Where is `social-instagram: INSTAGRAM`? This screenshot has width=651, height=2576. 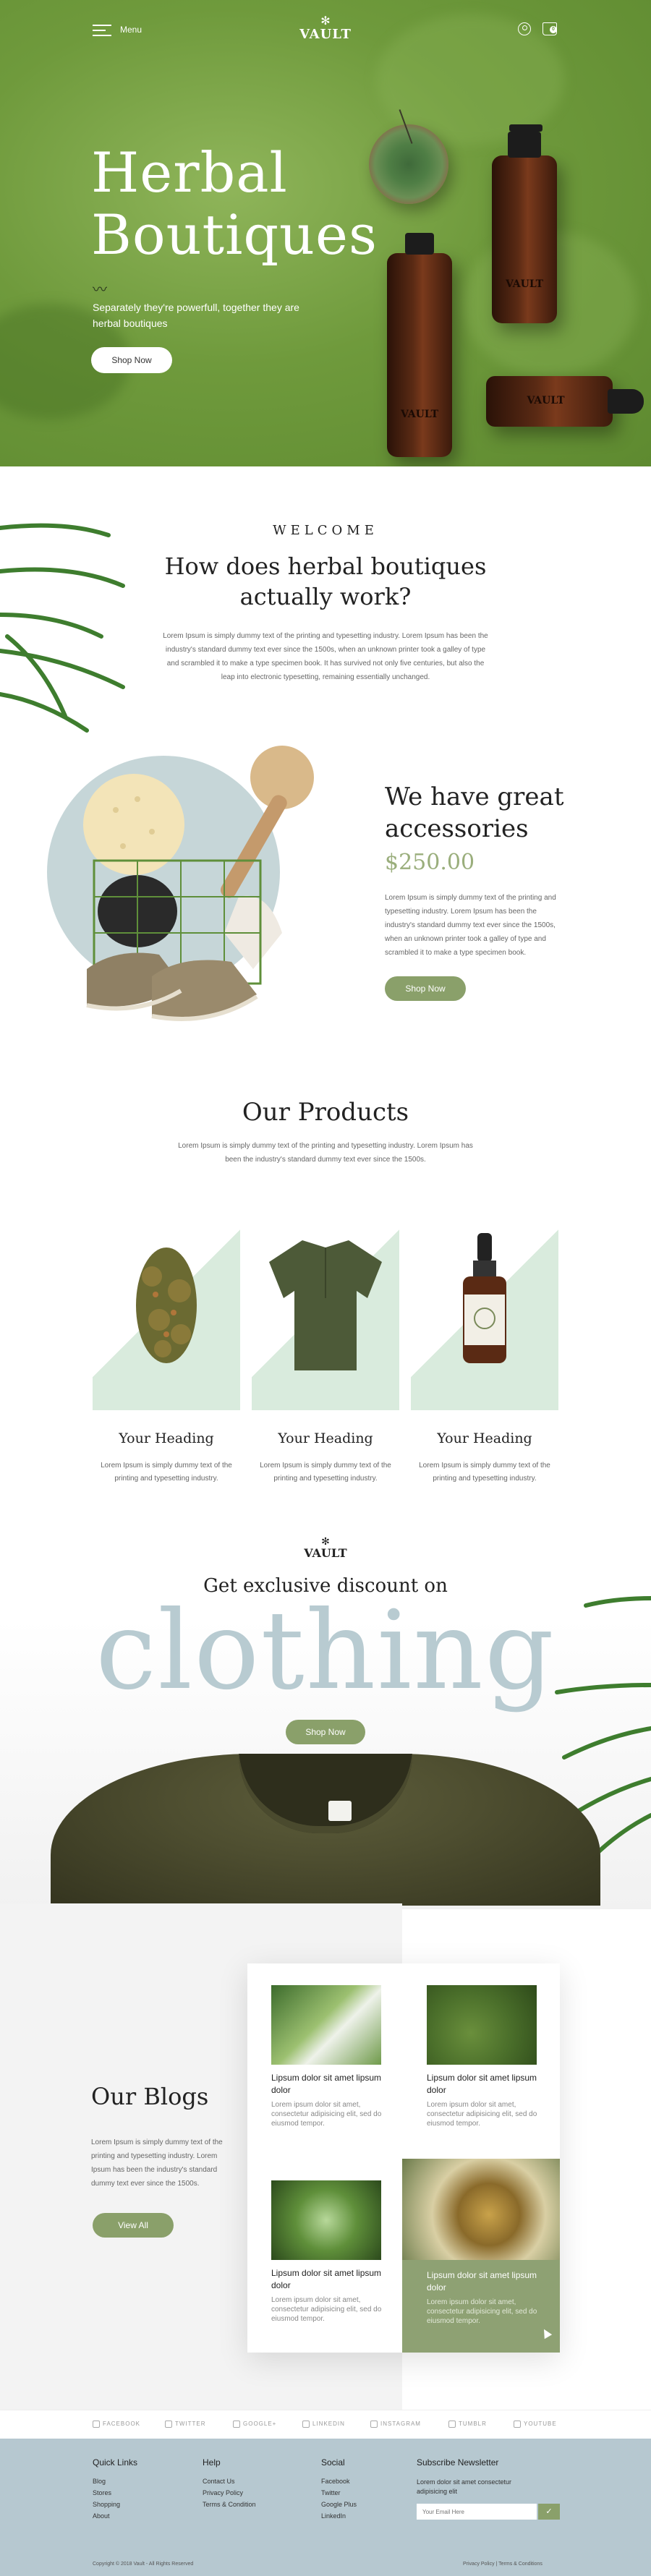 social-instagram: INSTAGRAM is located at coordinates (395, 2424).